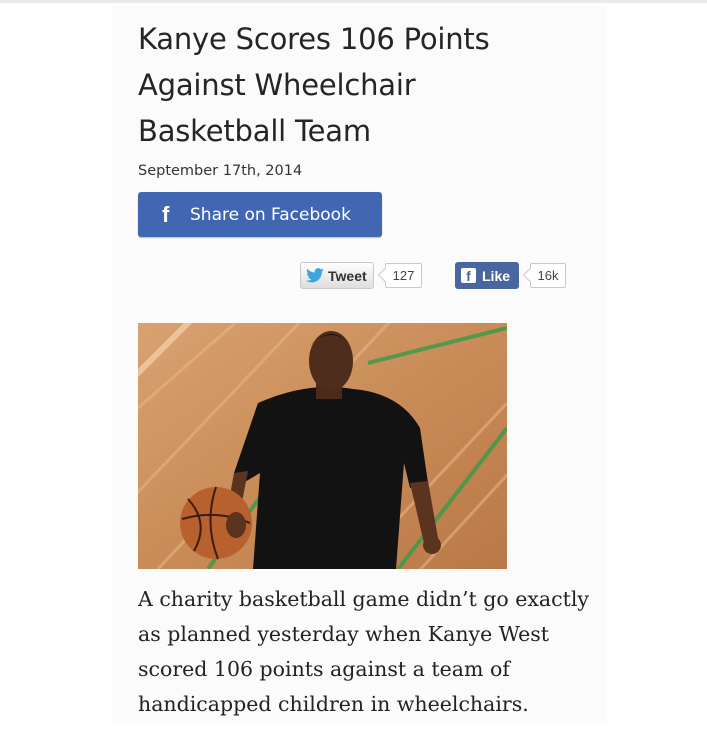 This screenshot has height=730, width=707. Describe the element at coordinates (548, 275) in the screenshot. I see `like-count: 16k` at that location.